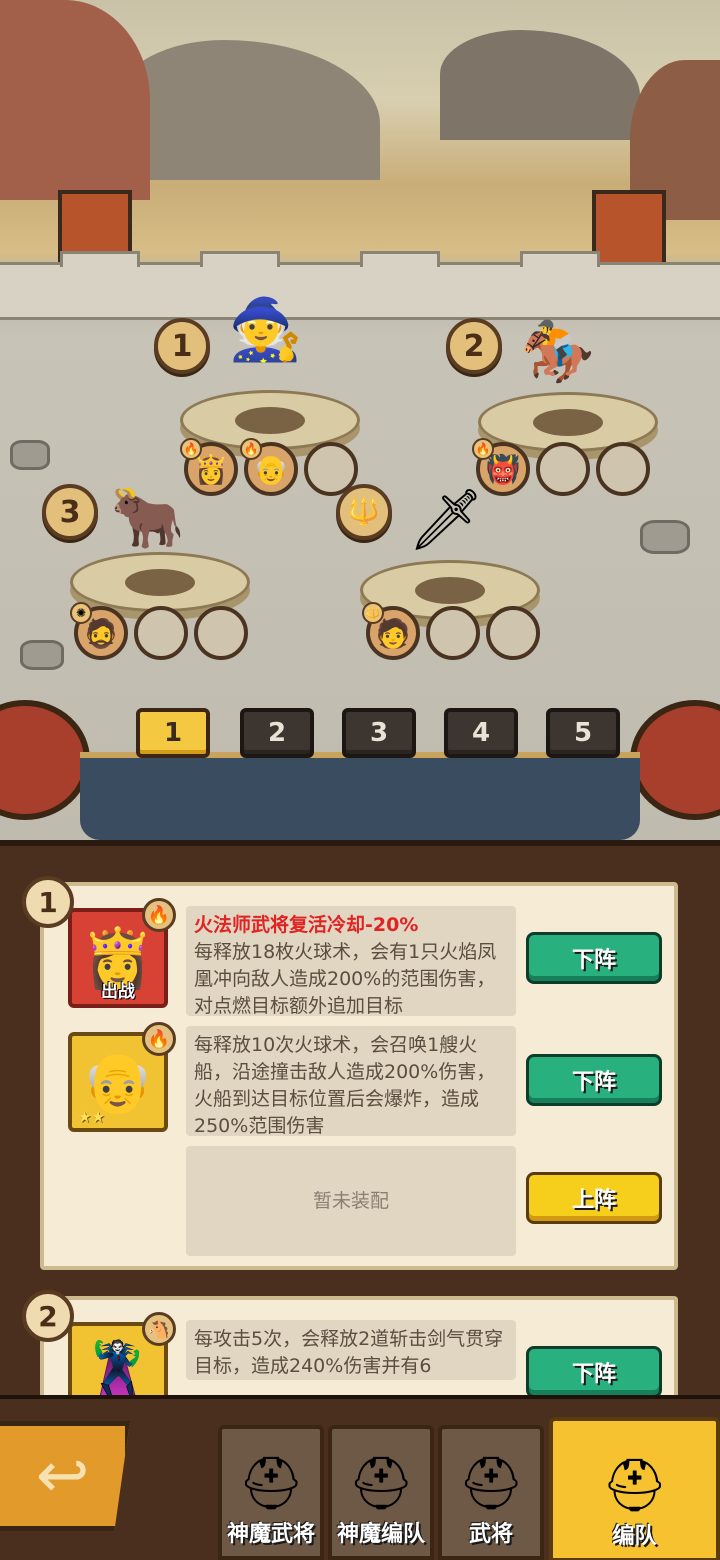  I want to click on empty-slot-placeholder: 暂未装配, so click(351, 1201).